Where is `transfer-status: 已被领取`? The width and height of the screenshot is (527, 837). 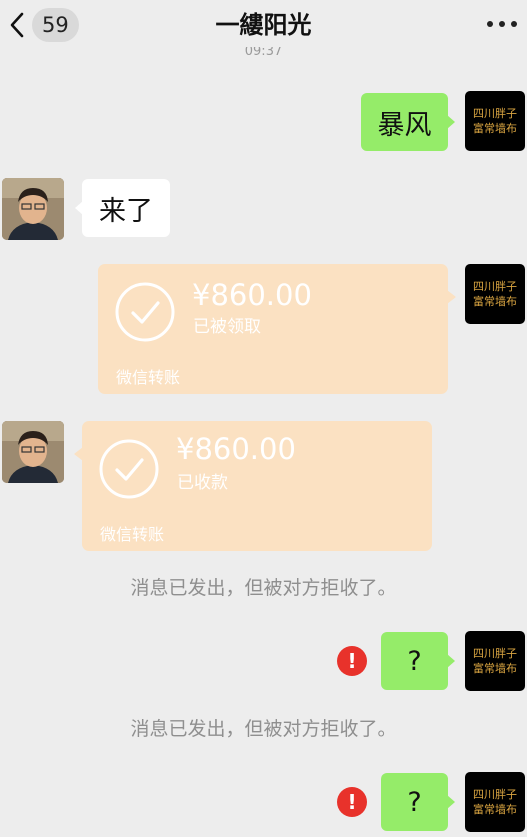 transfer-status: 已被领取 is located at coordinates (227, 327).